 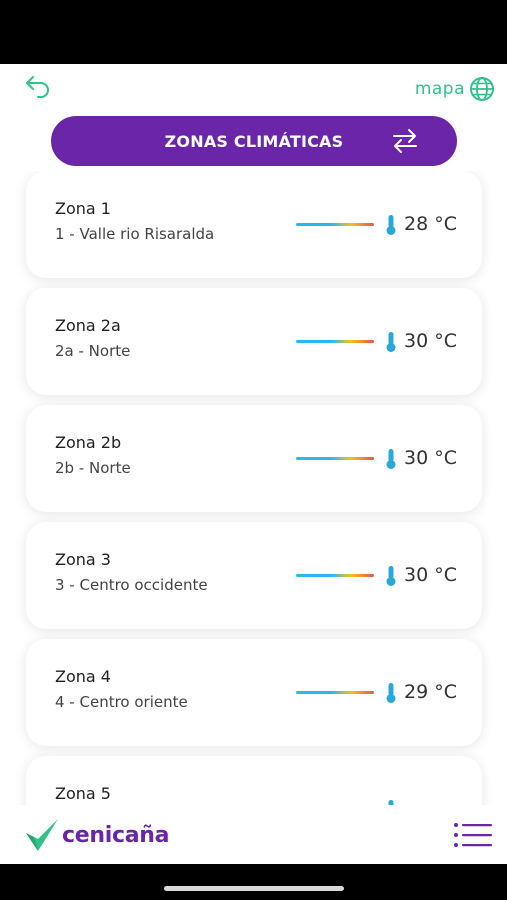 I want to click on zone-name: Zona 3, so click(x=83, y=559).